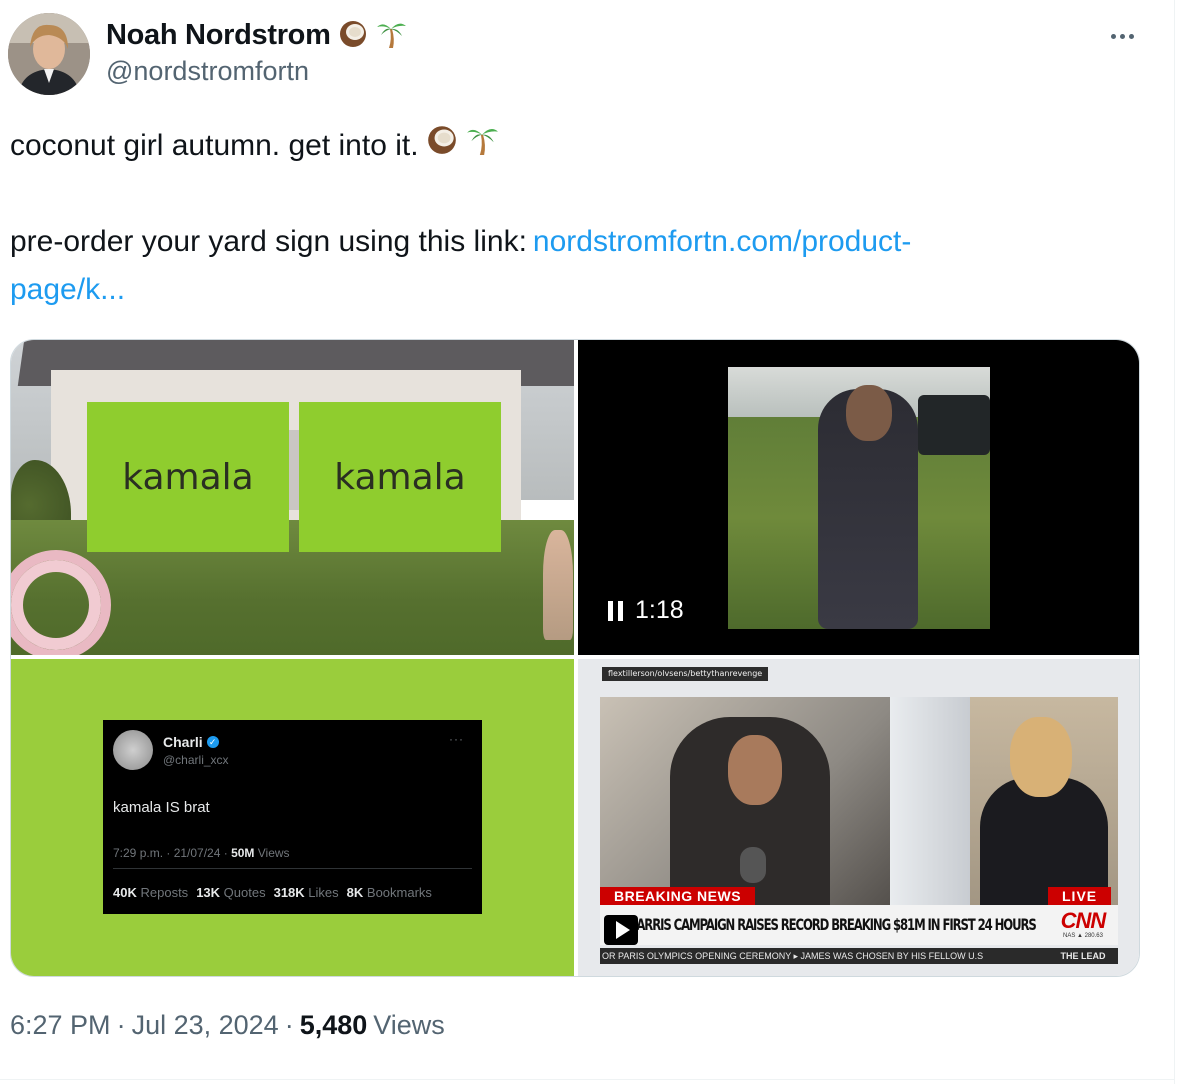  I want to click on embedded-meta: 7:29 p.m. · 21/07/24 · 50M Views, so click(201, 853).